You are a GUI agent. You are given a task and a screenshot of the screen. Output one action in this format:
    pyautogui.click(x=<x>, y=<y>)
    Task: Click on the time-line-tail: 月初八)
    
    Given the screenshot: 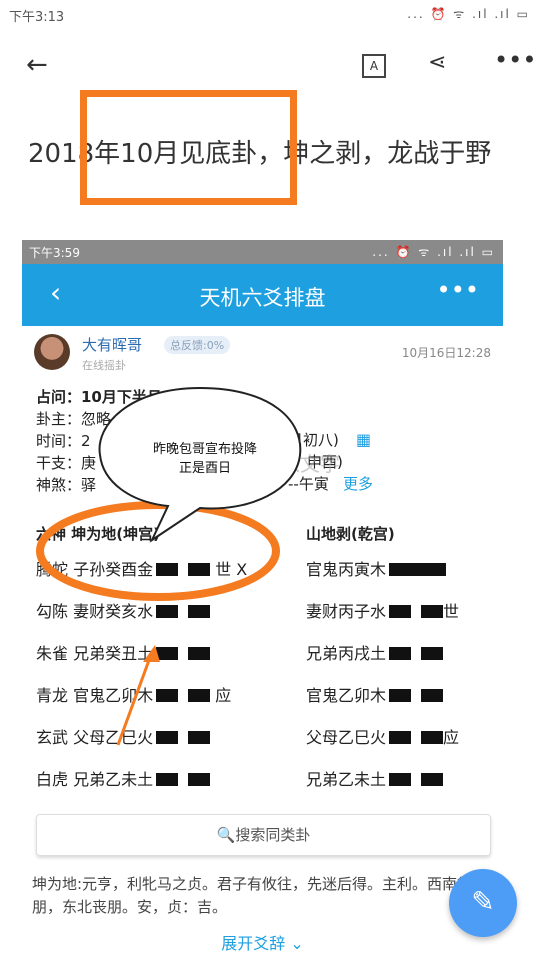 What is the action you would take?
    pyautogui.click(x=313, y=440)
    